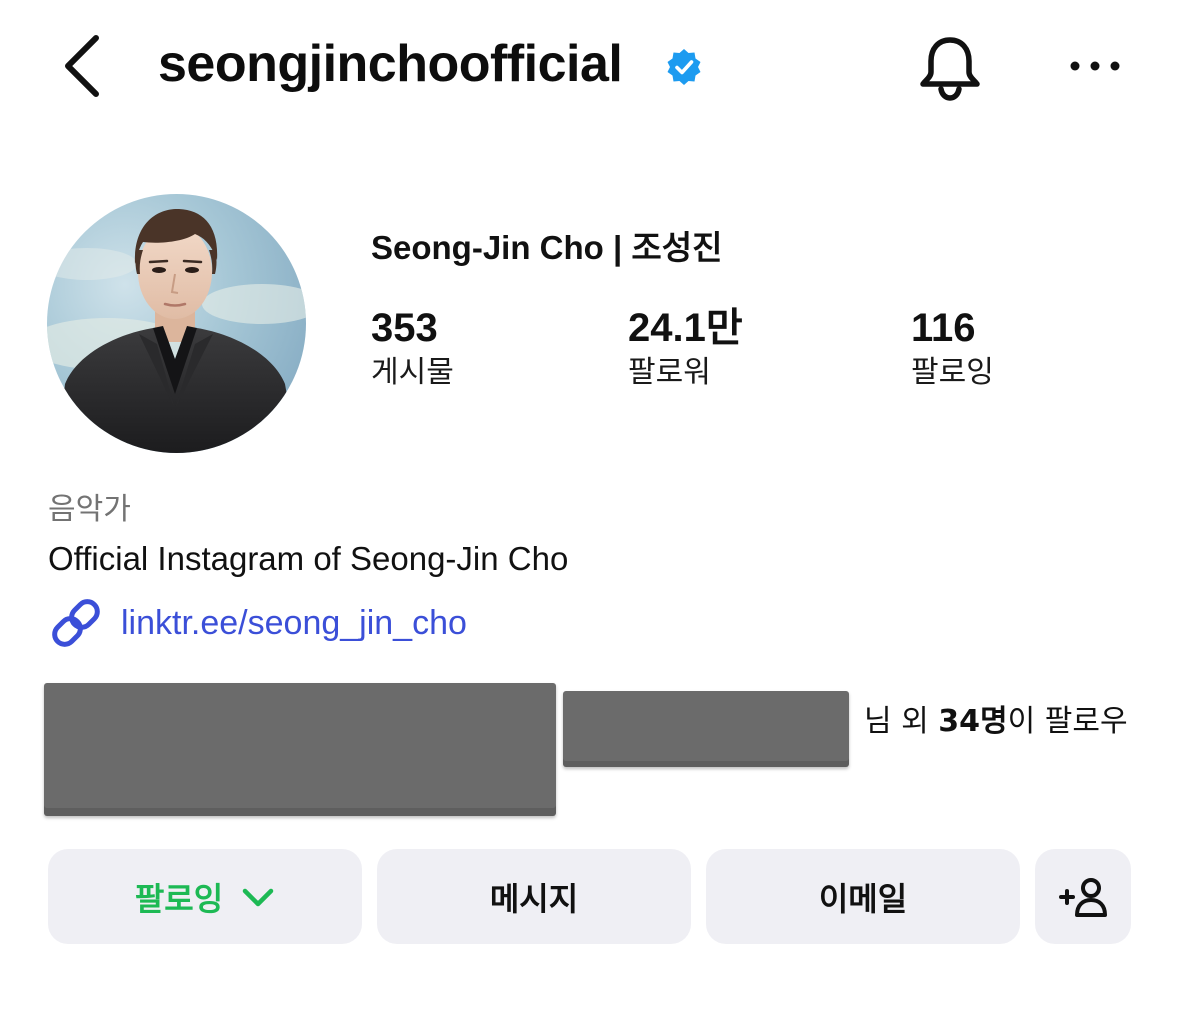  What do you see at coordinates (390, 64) in the screenshot?
I see `profile-username: seongjinchoofficial` at bounding box center [390, 64].